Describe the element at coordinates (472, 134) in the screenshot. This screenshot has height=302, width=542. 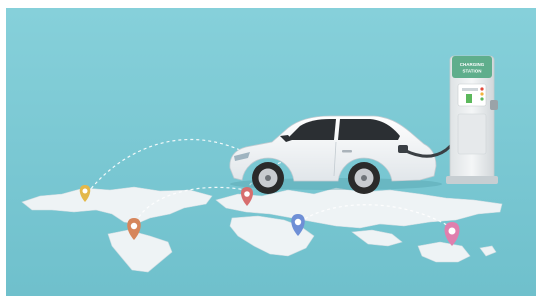
I see `station-panel-lower` at that location.